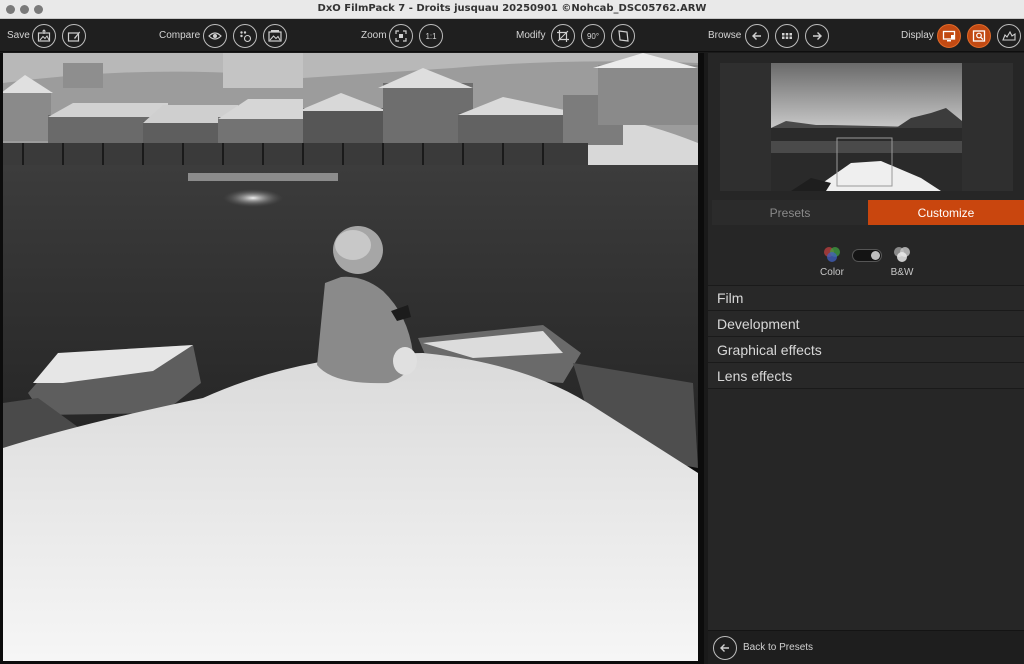 This screenshot has width=1024, height=664. I want to click on back-to-presets-label: Back to Presets, so click(778, 647).